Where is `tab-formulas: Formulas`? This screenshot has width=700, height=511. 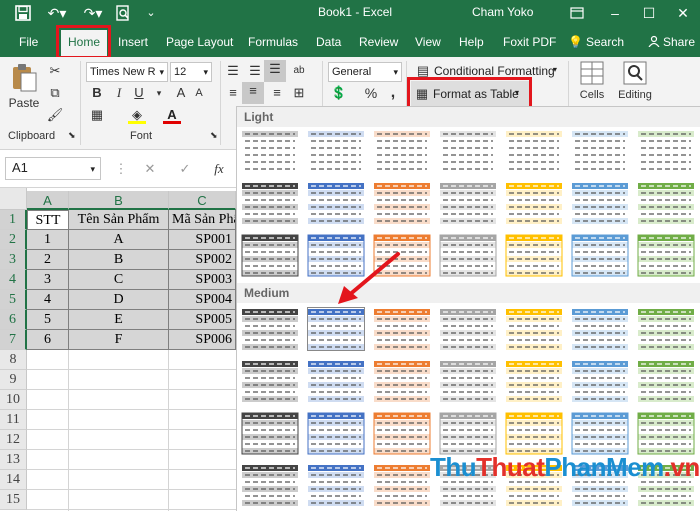
tab-formulas: Formulas is located at coordinates (273, 42).